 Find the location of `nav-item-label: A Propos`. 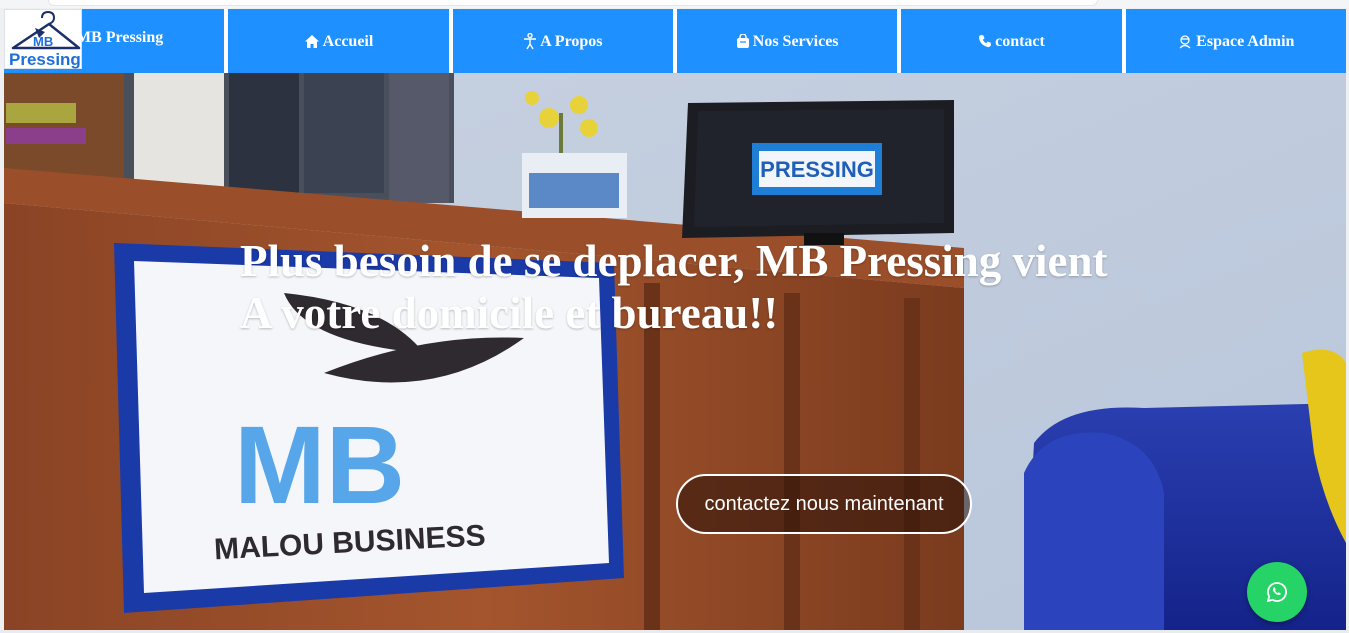

nav-item-label: A Propos is located at coordinates (571, 41).